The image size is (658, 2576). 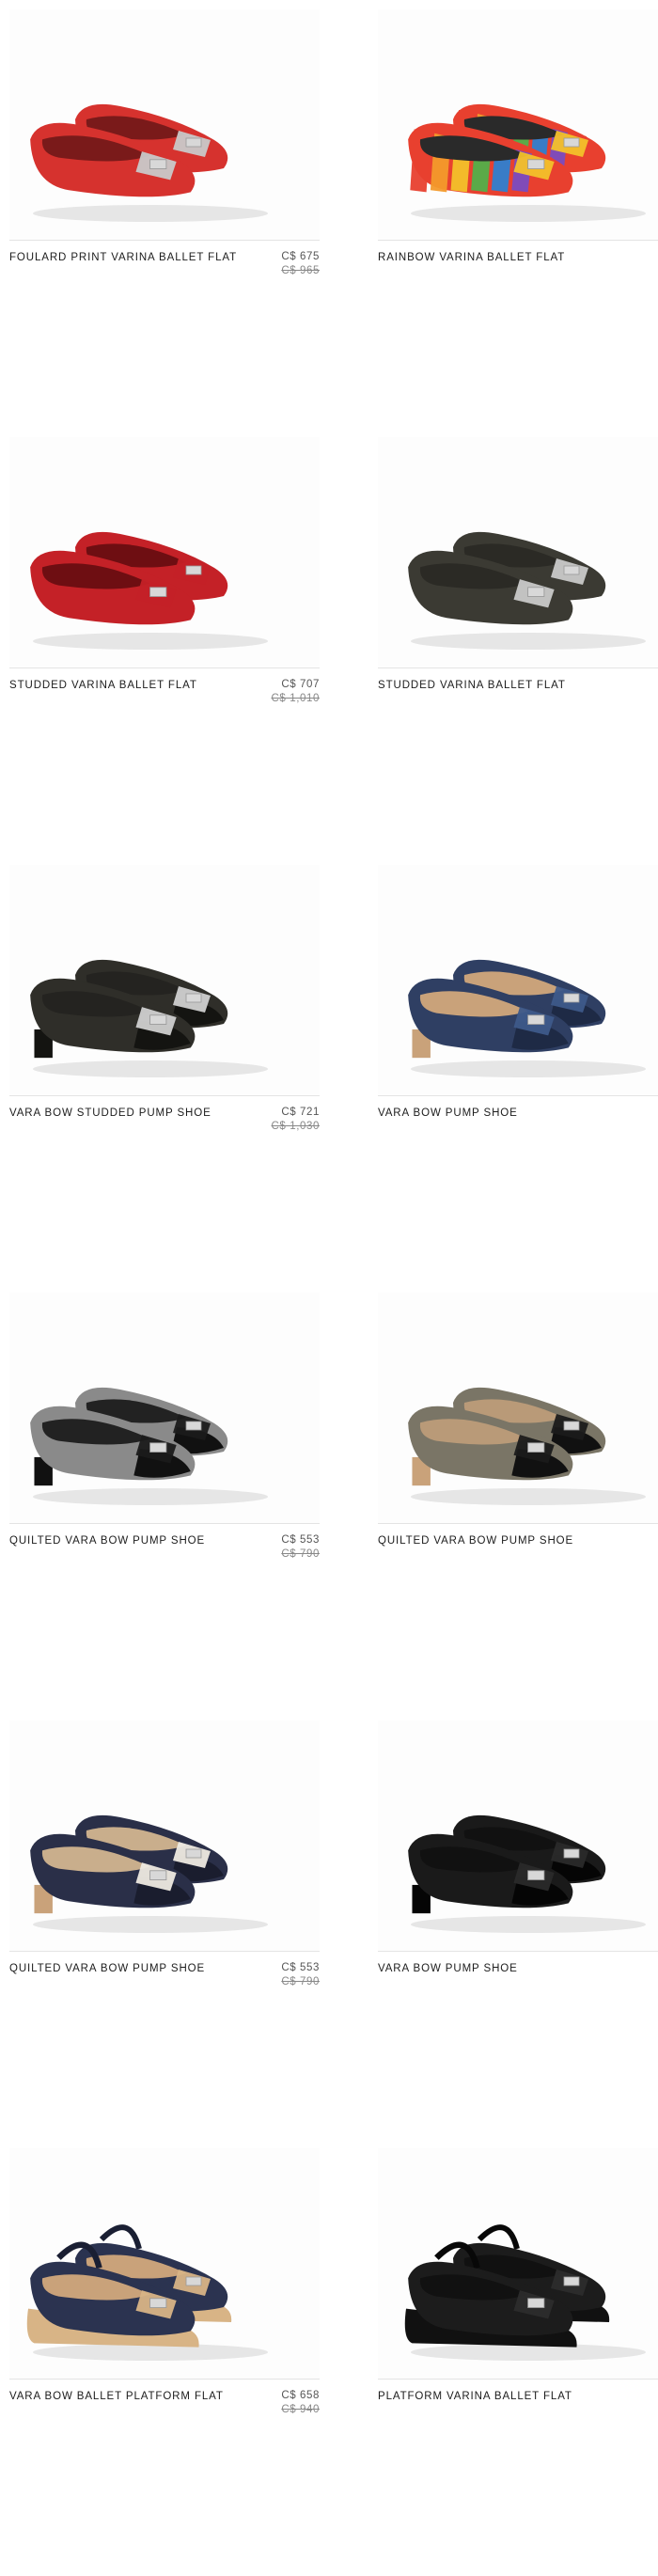 I want to click on product-price: C$ 707, so click(x=300, y=685).